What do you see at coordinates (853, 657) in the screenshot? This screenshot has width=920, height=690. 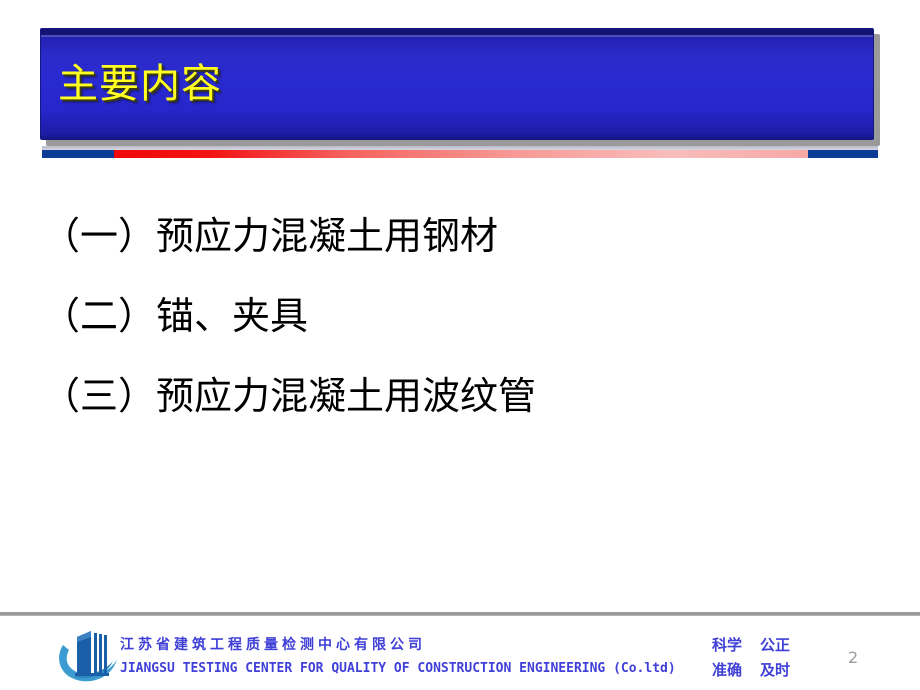 I see `page-number: 2` at bounding box center [853, 657].